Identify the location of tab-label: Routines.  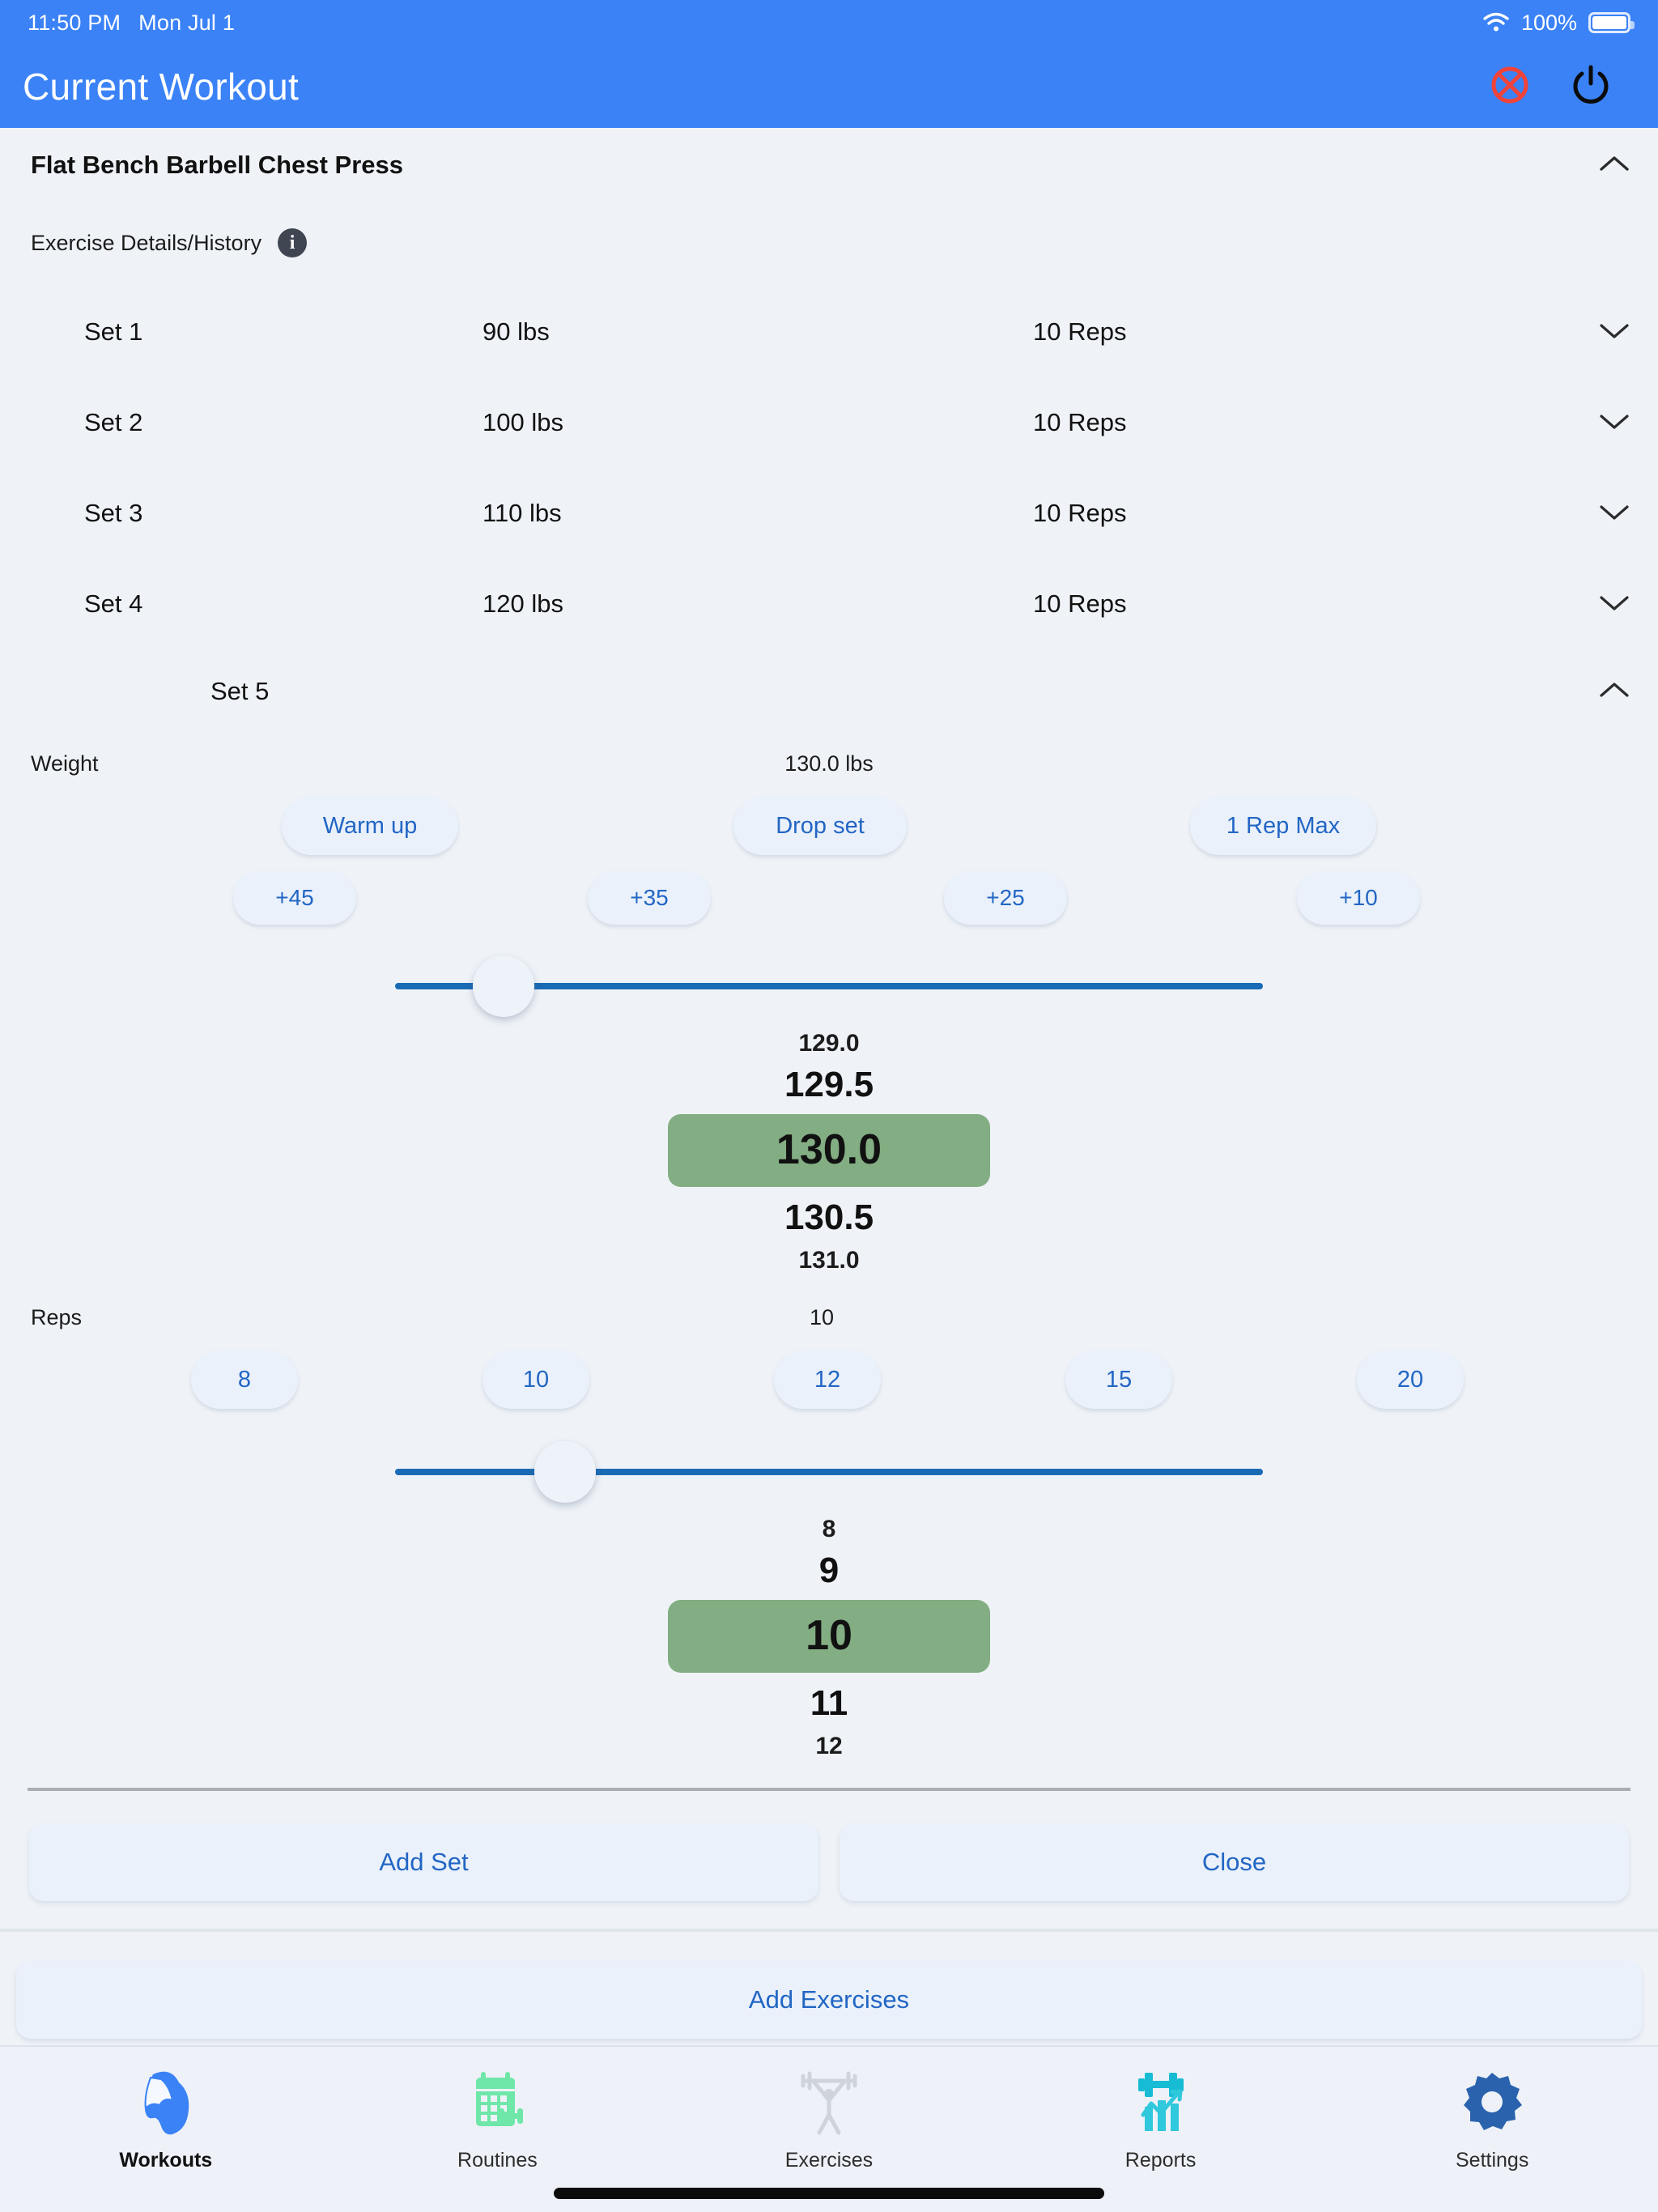
(497, 2161).